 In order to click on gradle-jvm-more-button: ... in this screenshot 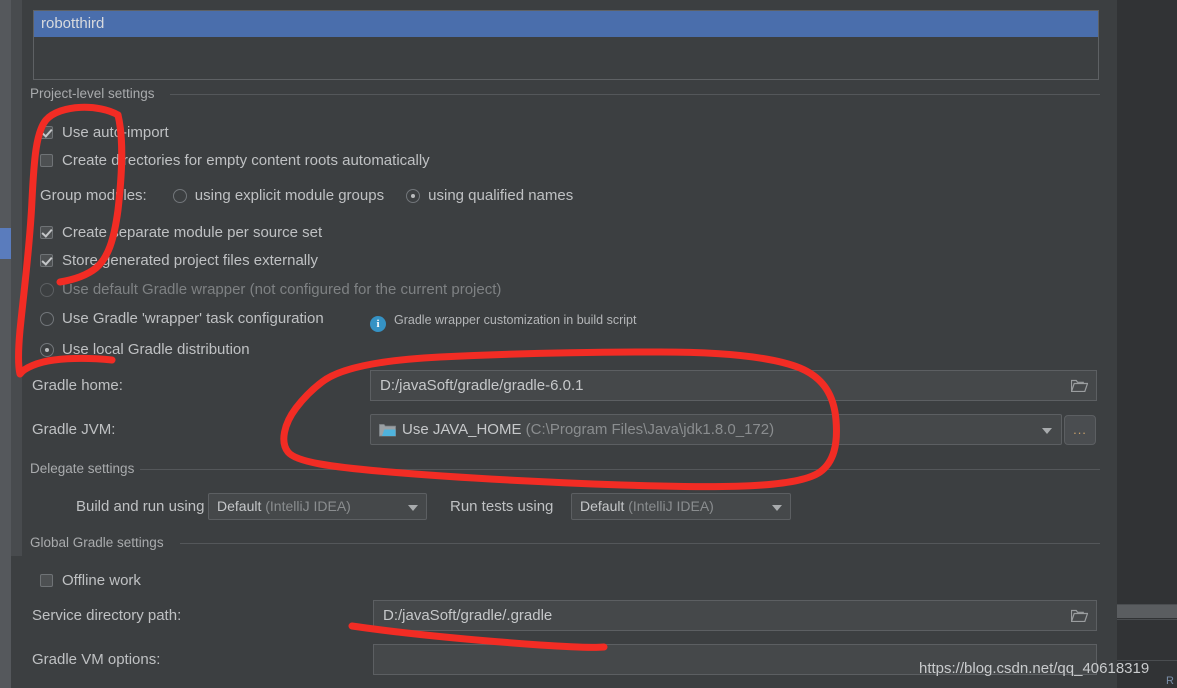, I will do `click(1080, 430)`.